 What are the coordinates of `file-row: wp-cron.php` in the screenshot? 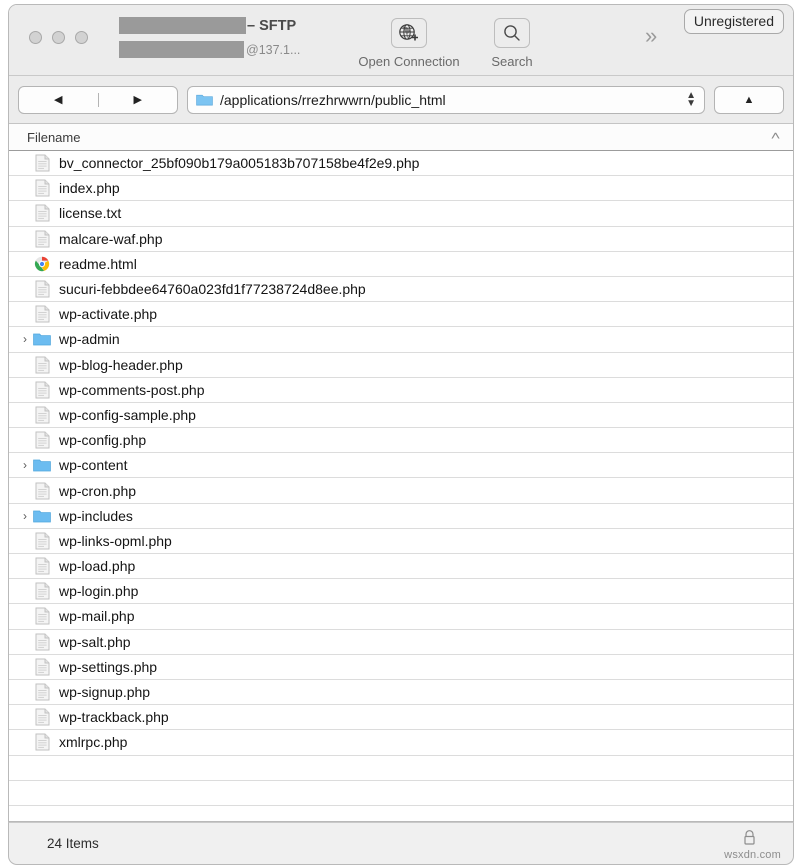 It's located at (401, 491).